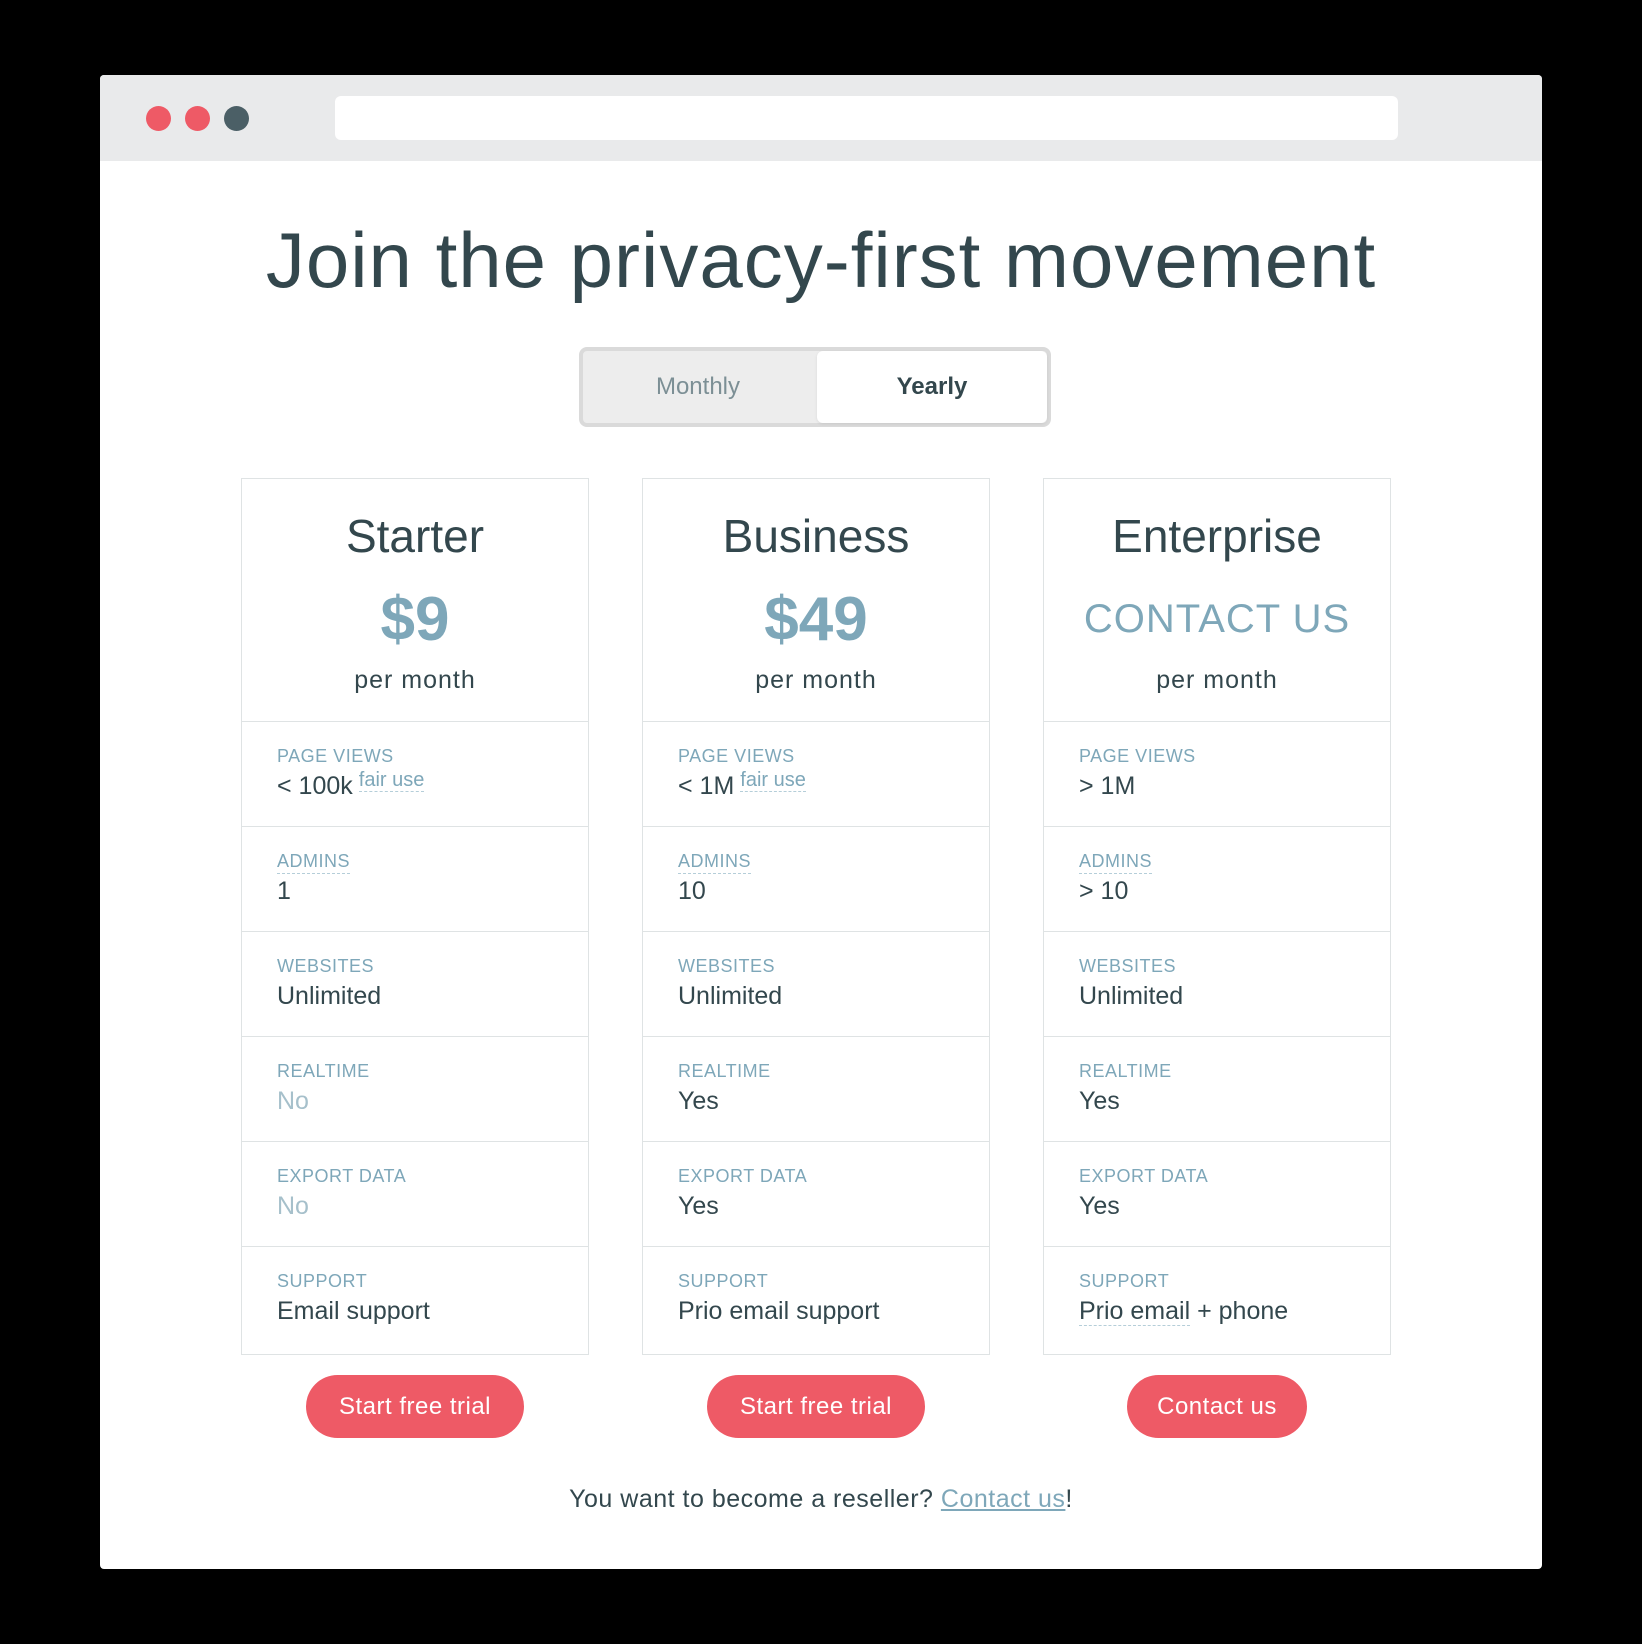  I want to click on plan-header: Starter $9 per month, so click(415, 600).